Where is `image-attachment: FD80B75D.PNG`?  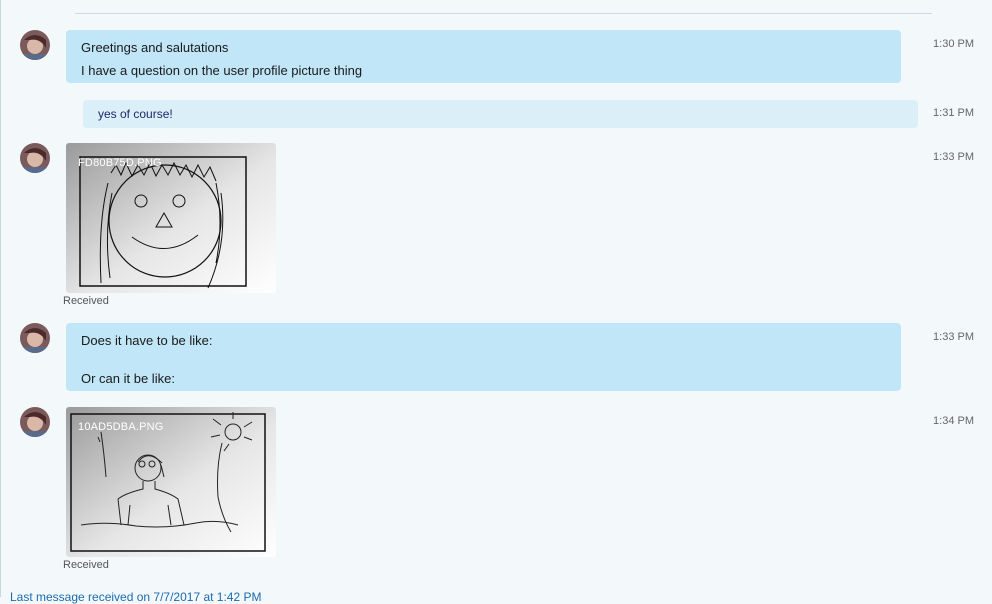
image-attachment: FD80B75D.PNG is located at coordinates (171, 218).